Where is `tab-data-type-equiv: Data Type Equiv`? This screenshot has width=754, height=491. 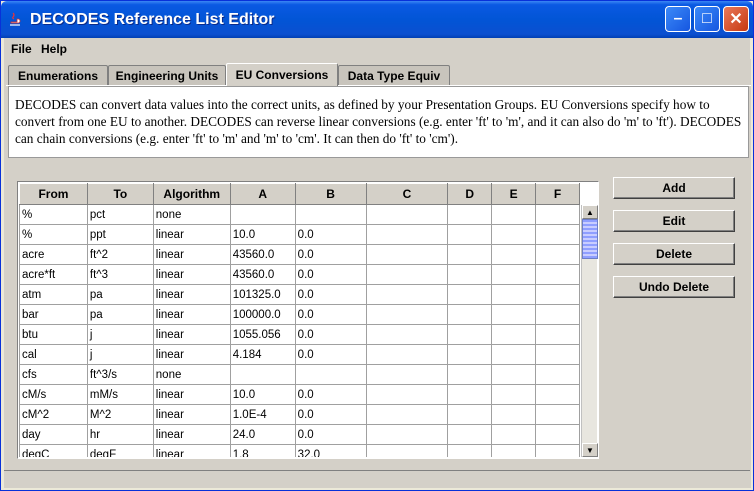
tab-data-type-equiv: Data Type Equiv is located at coordinates (394, 75).